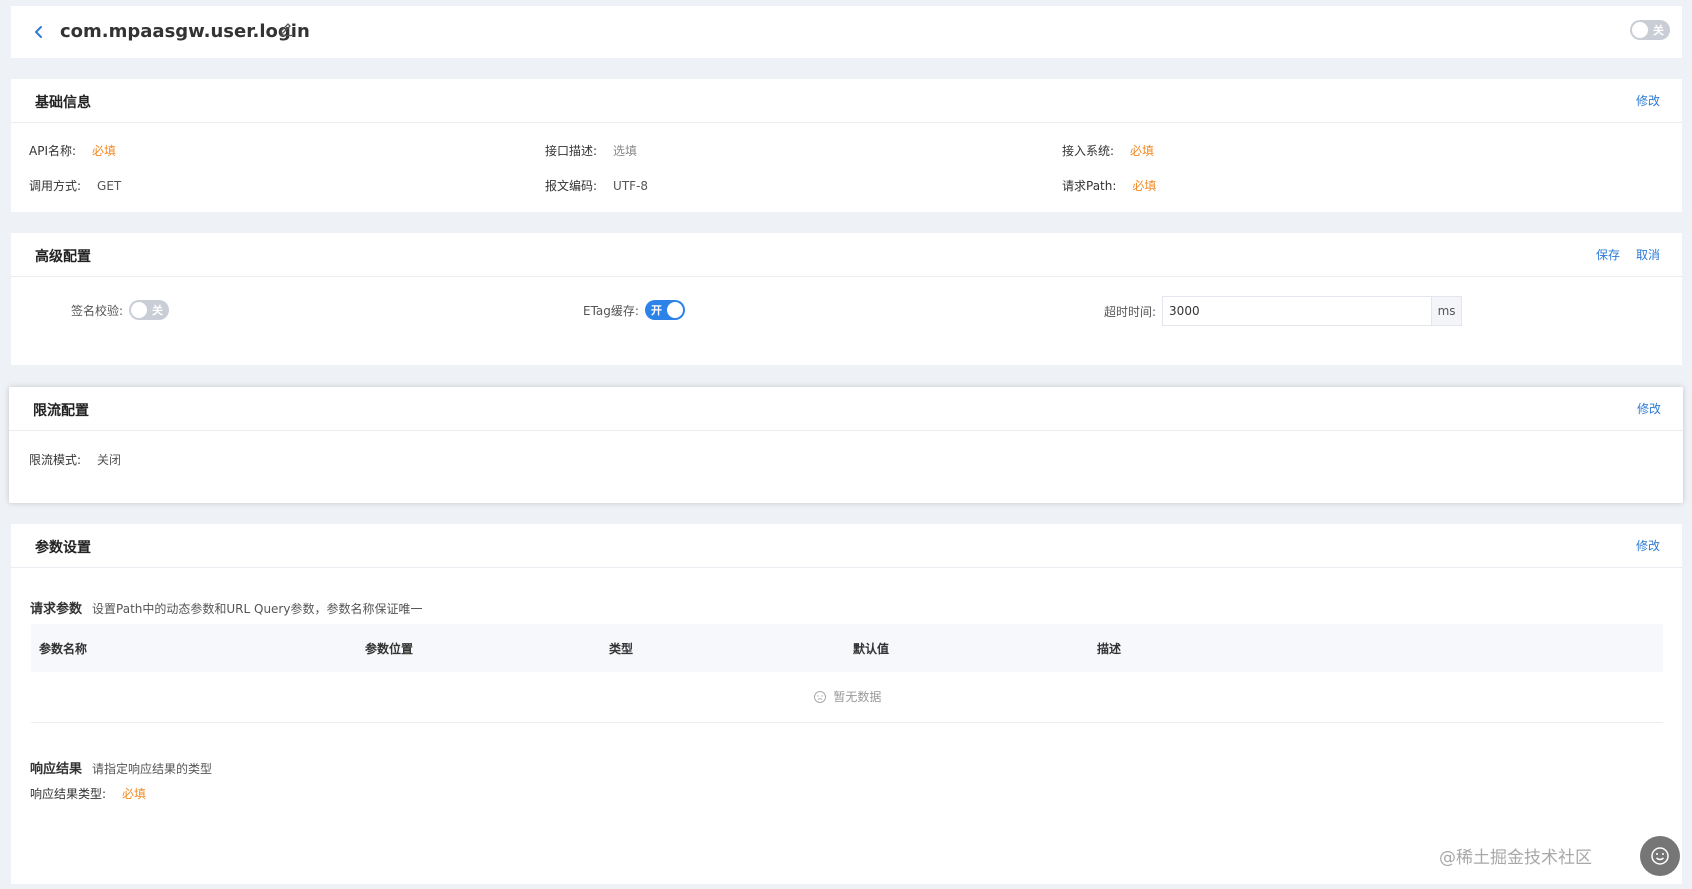  I want to click on response-type-label: 响应结果类型:, so click(68, 794).